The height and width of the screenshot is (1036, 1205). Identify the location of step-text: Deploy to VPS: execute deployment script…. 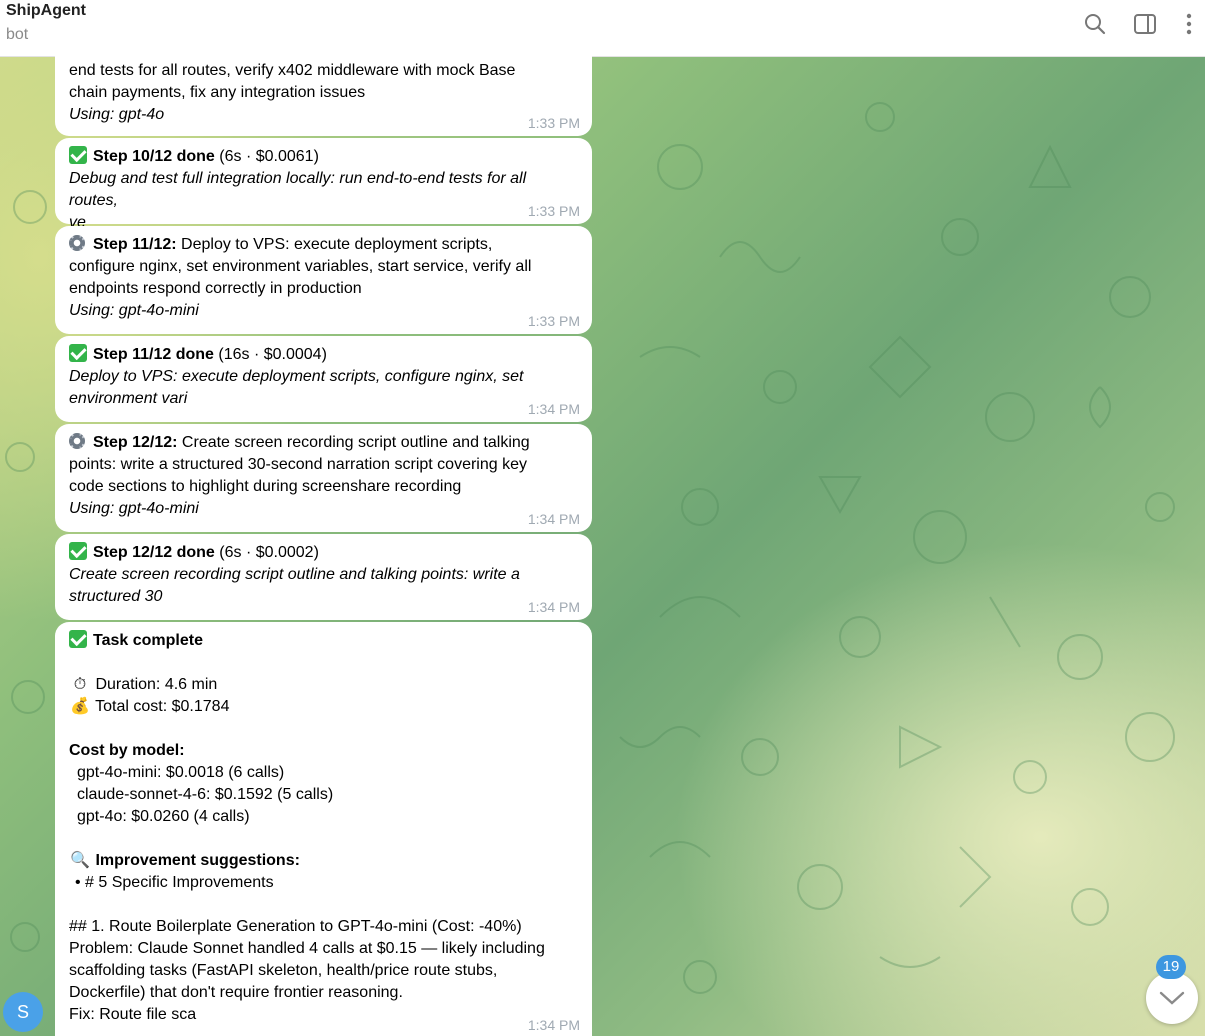
(334, 244).